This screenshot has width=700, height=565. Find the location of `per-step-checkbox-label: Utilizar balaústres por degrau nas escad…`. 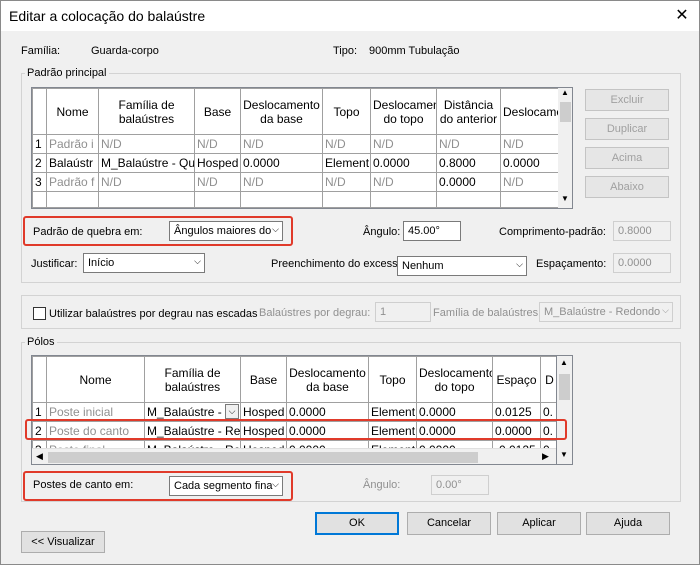

per-step-checkbox-label: Utilizar balaústres por degrau nas escad… is located at coordinates (153, 314).